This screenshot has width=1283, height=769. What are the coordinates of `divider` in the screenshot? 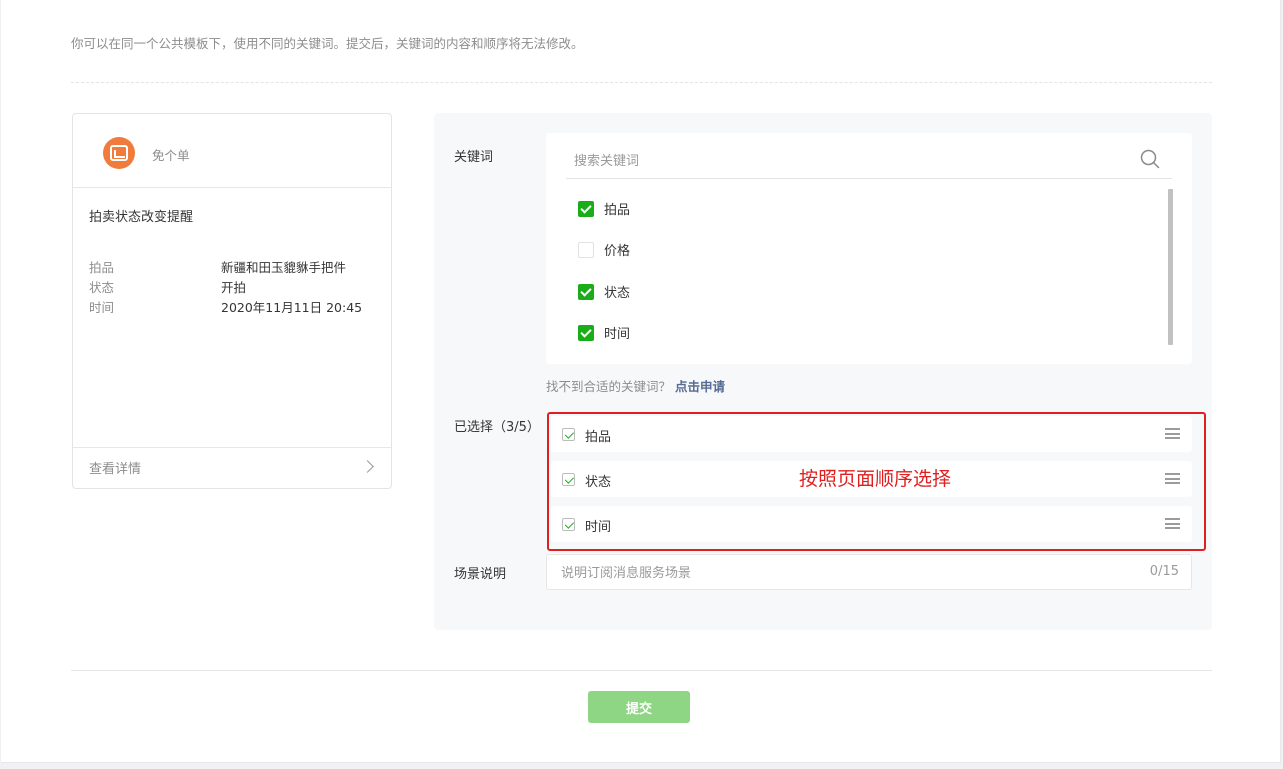 It's located at (641, 82).